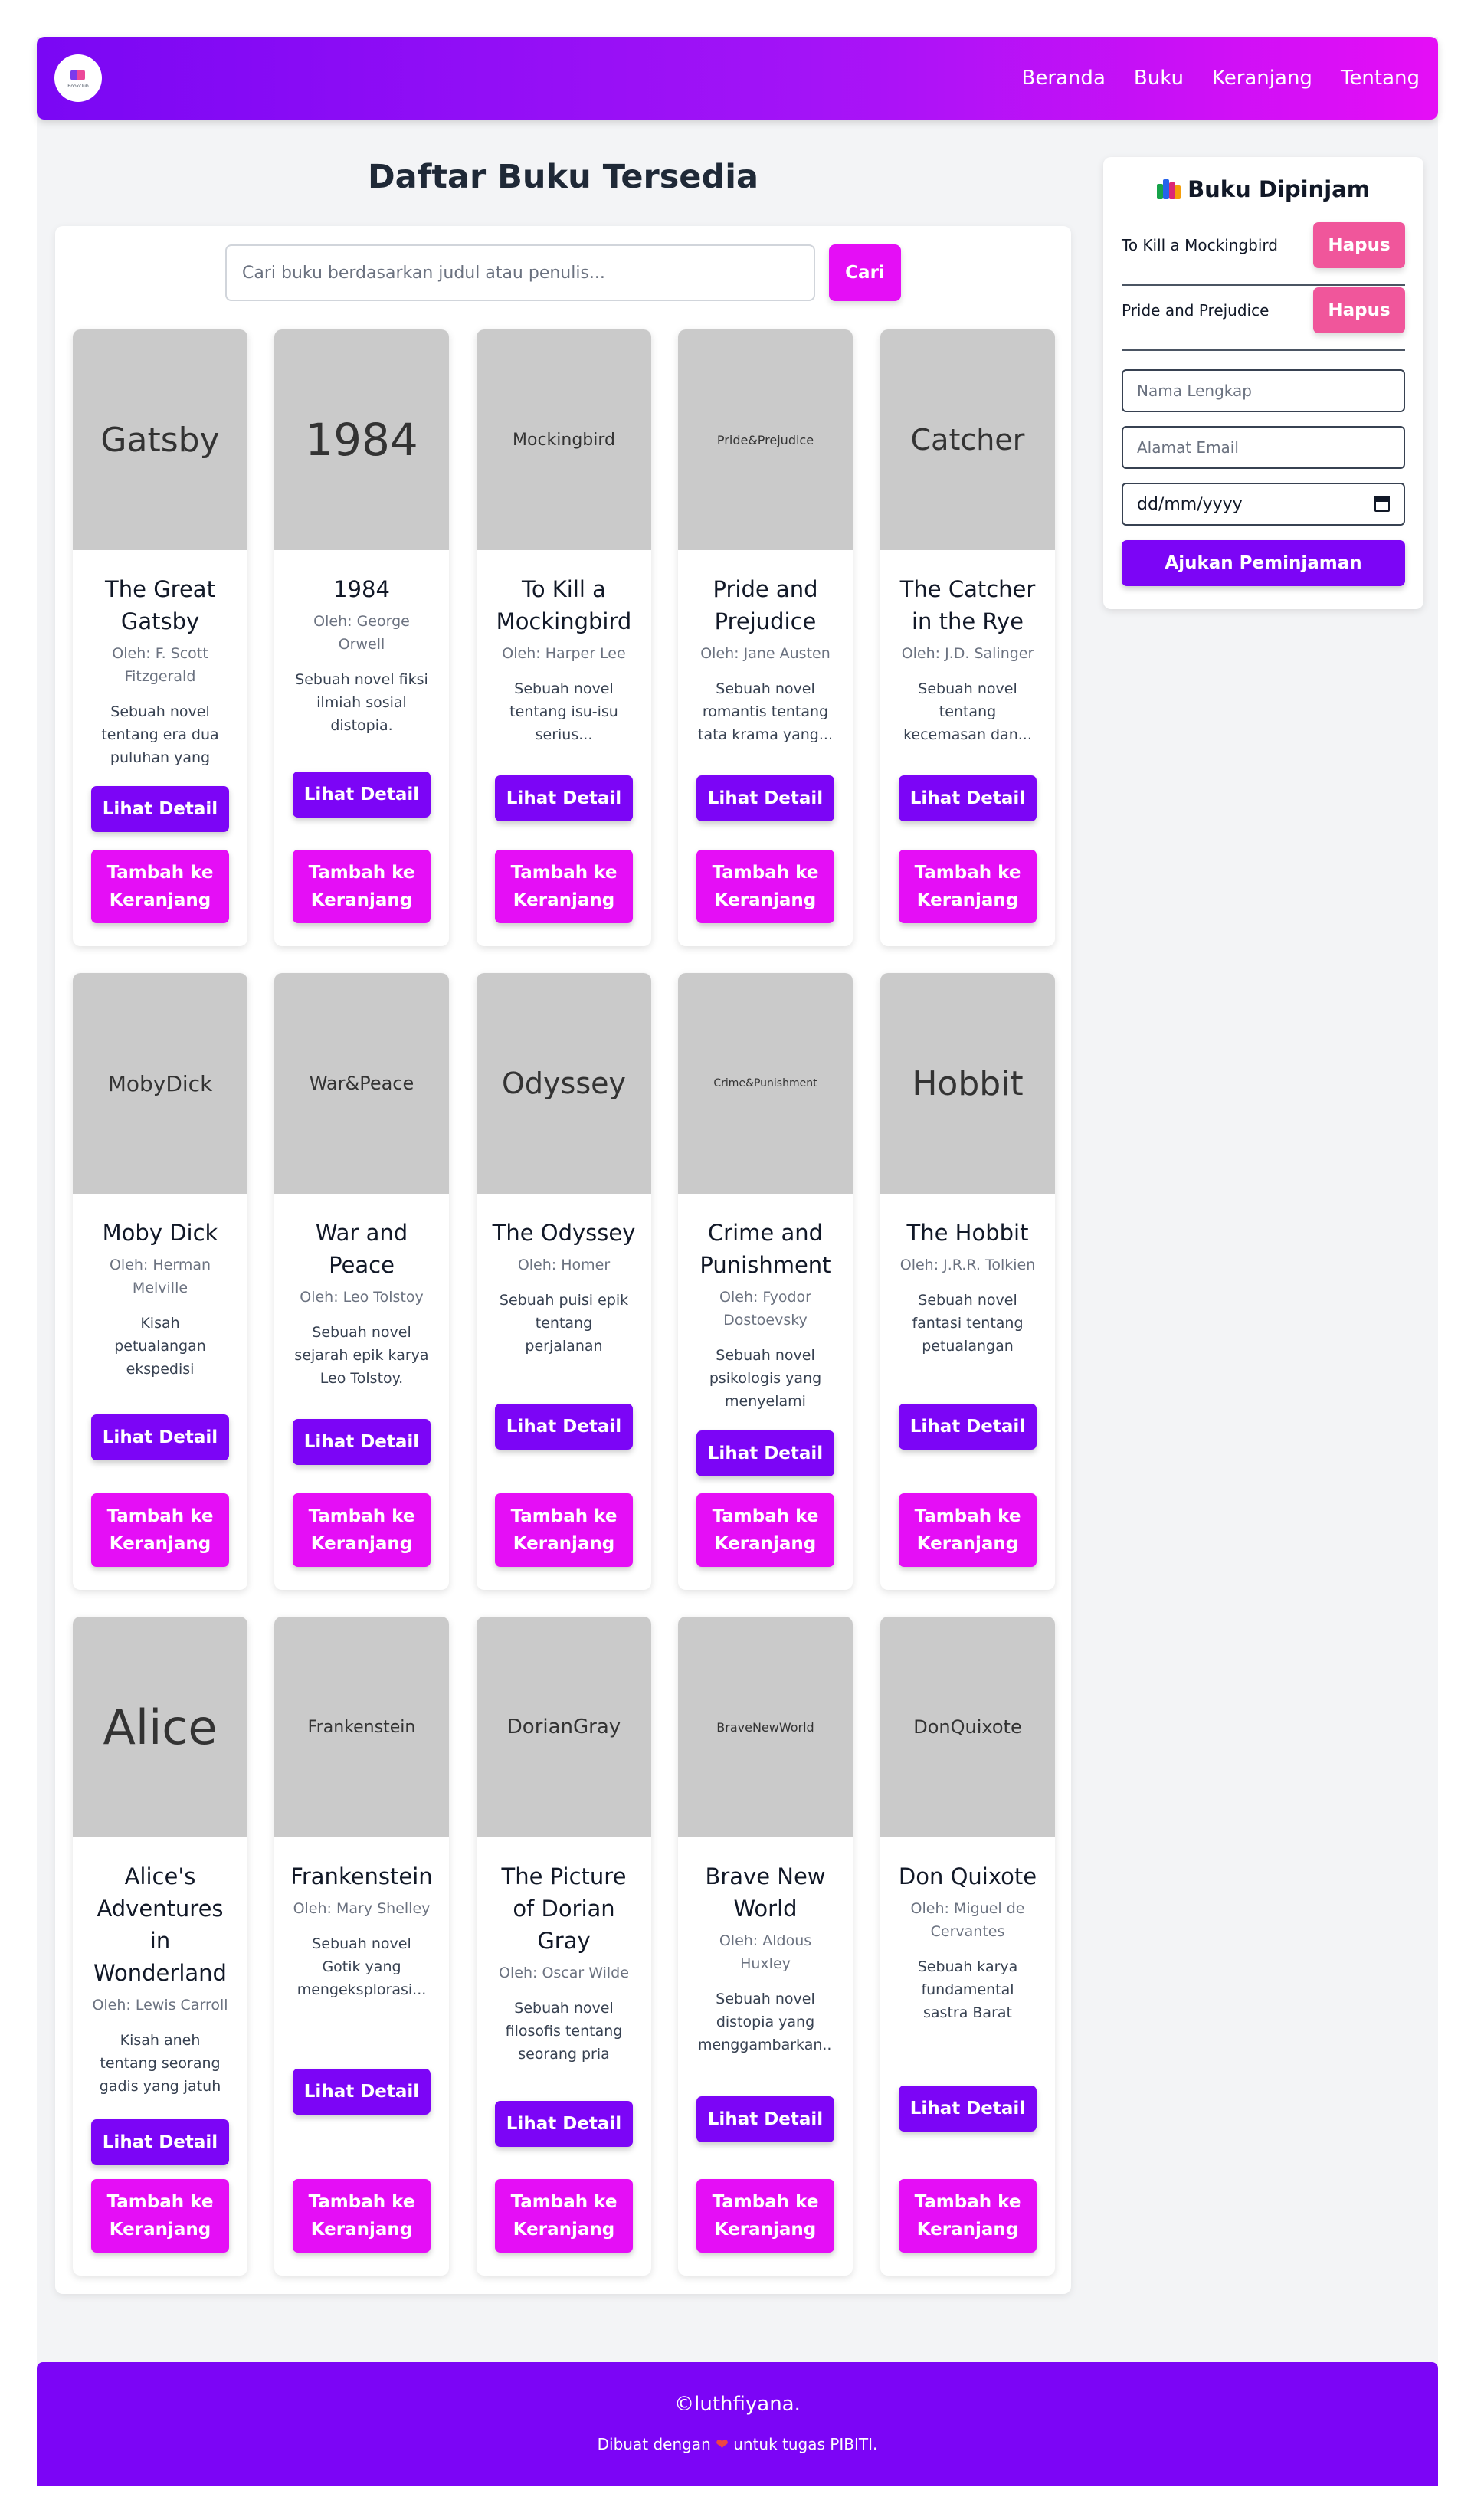 This screenshot has width=1471, height=2520. Describe the element at coordinates (160, 1276) in the screenshot. I see `book-author: Oleh: Herman Melville` at that location.